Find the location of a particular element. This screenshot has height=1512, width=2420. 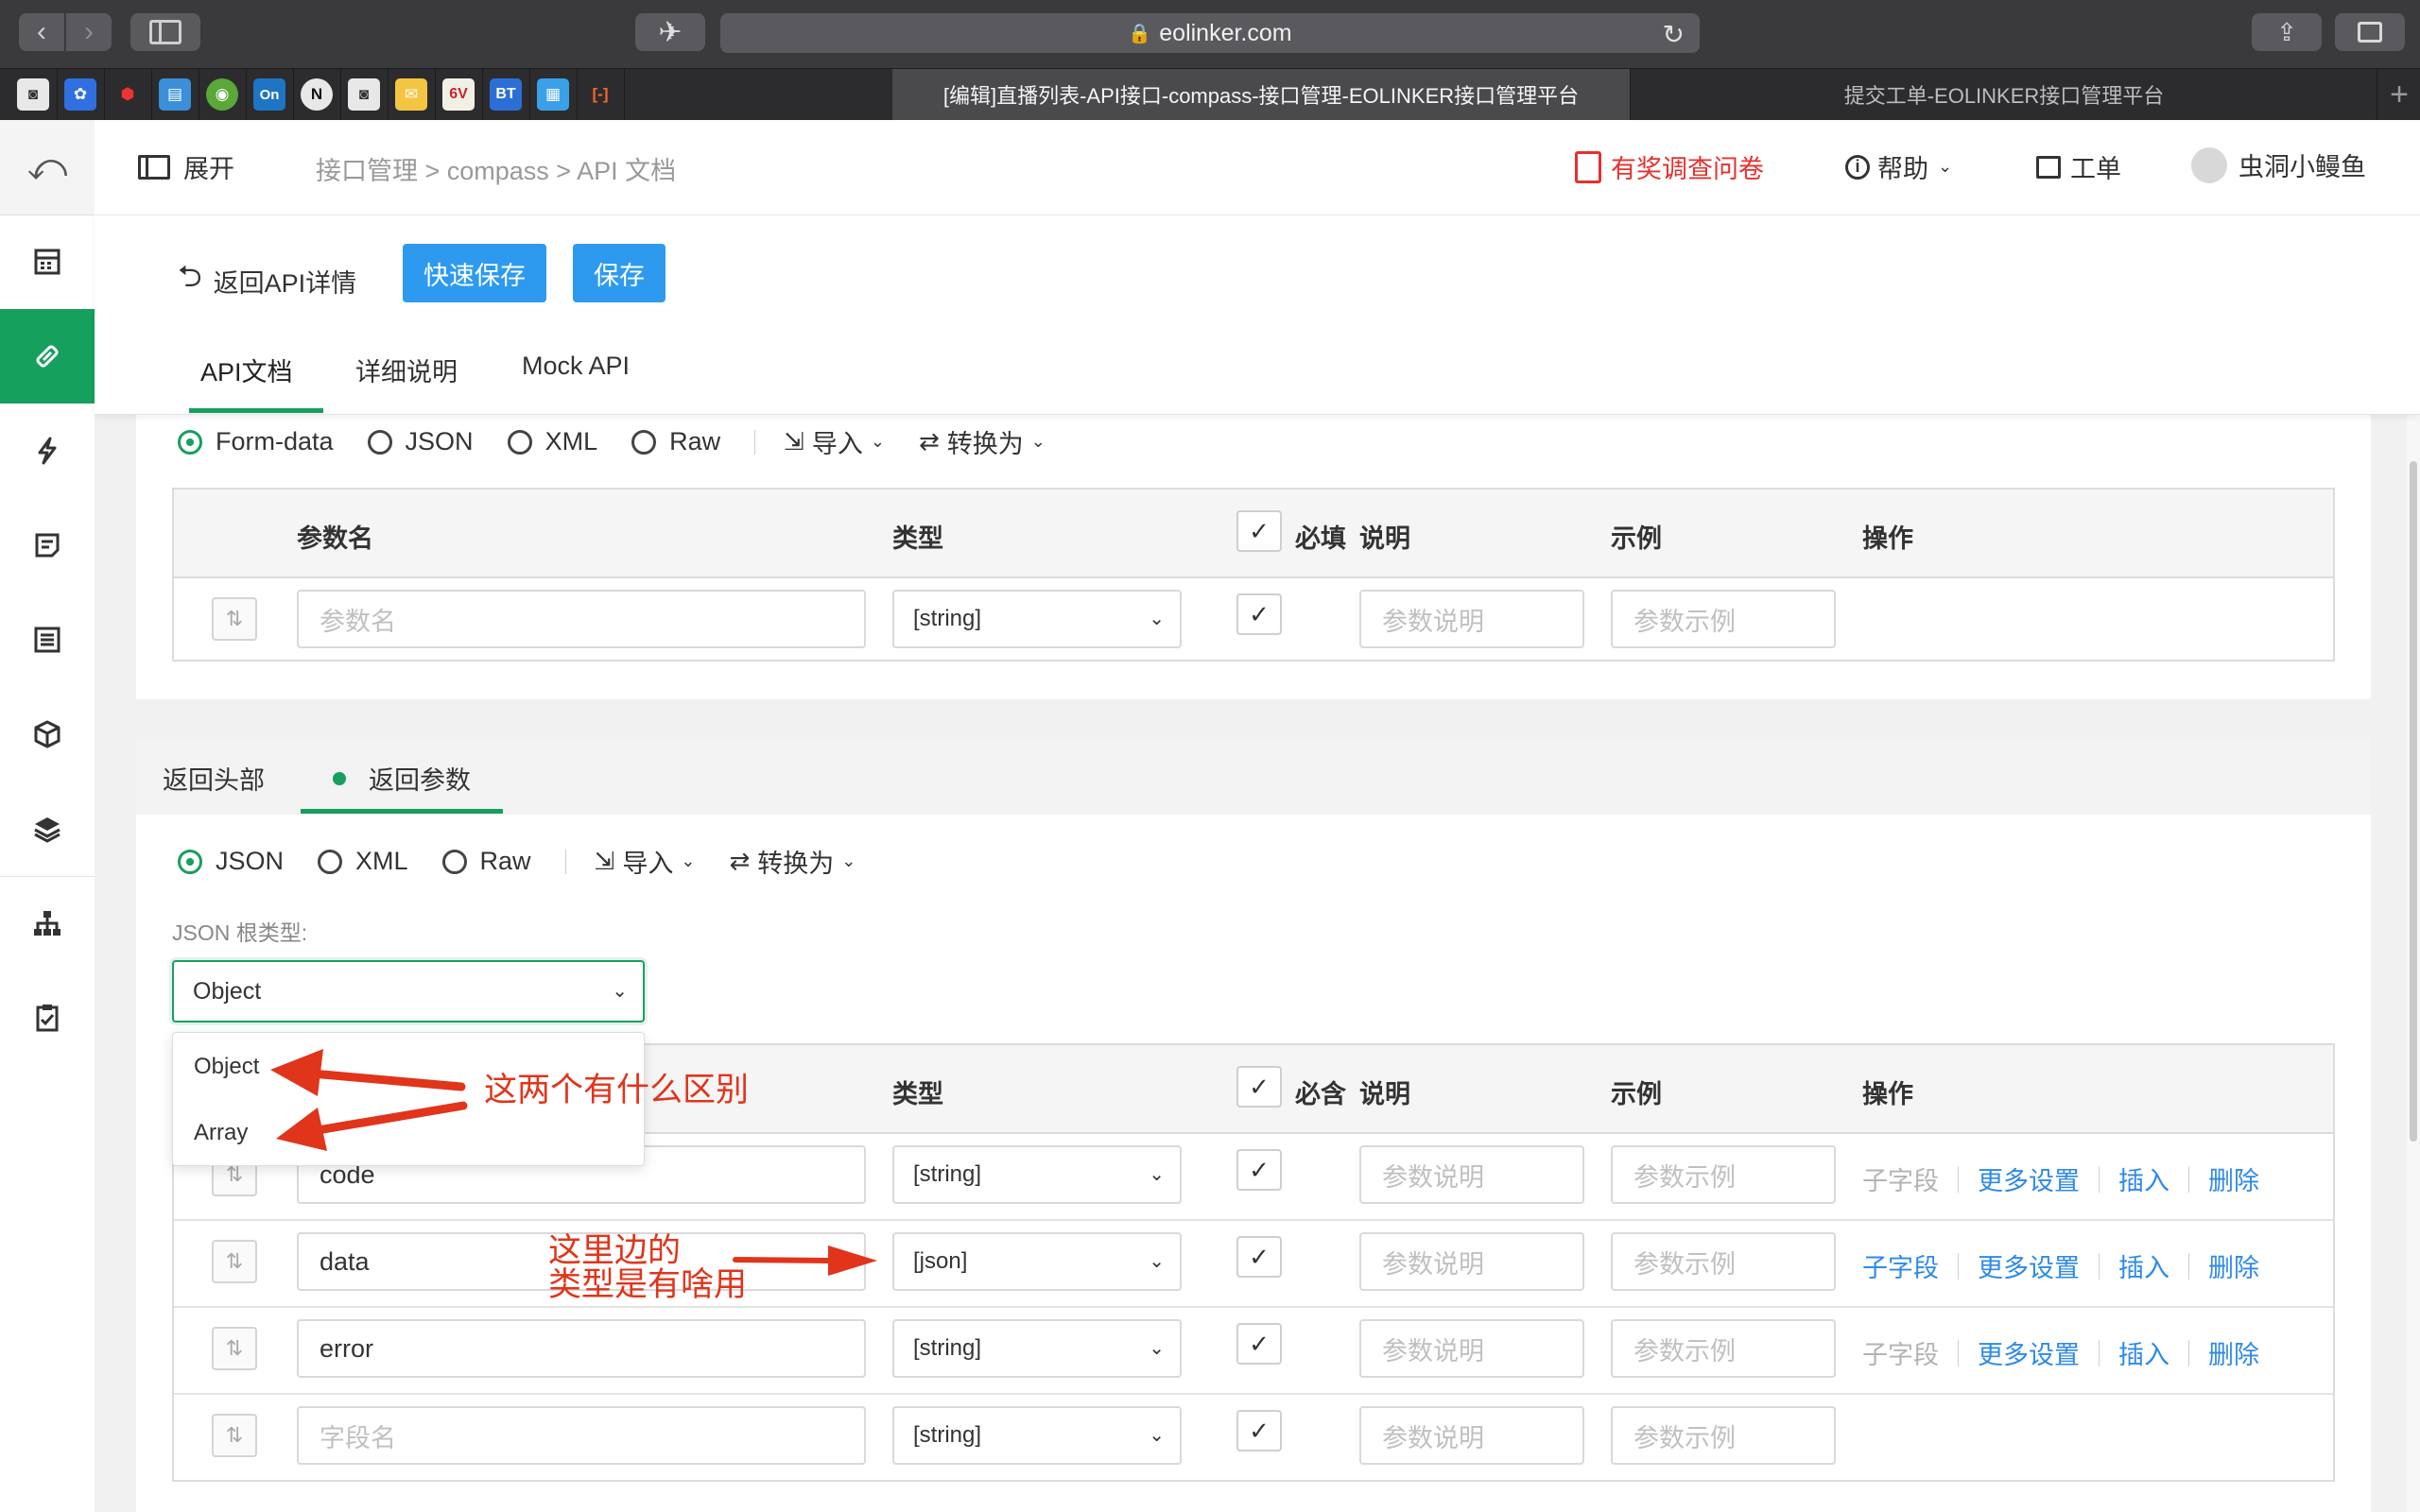

annotation-arrow-2-shaft is located at coordinates (391, 1118).